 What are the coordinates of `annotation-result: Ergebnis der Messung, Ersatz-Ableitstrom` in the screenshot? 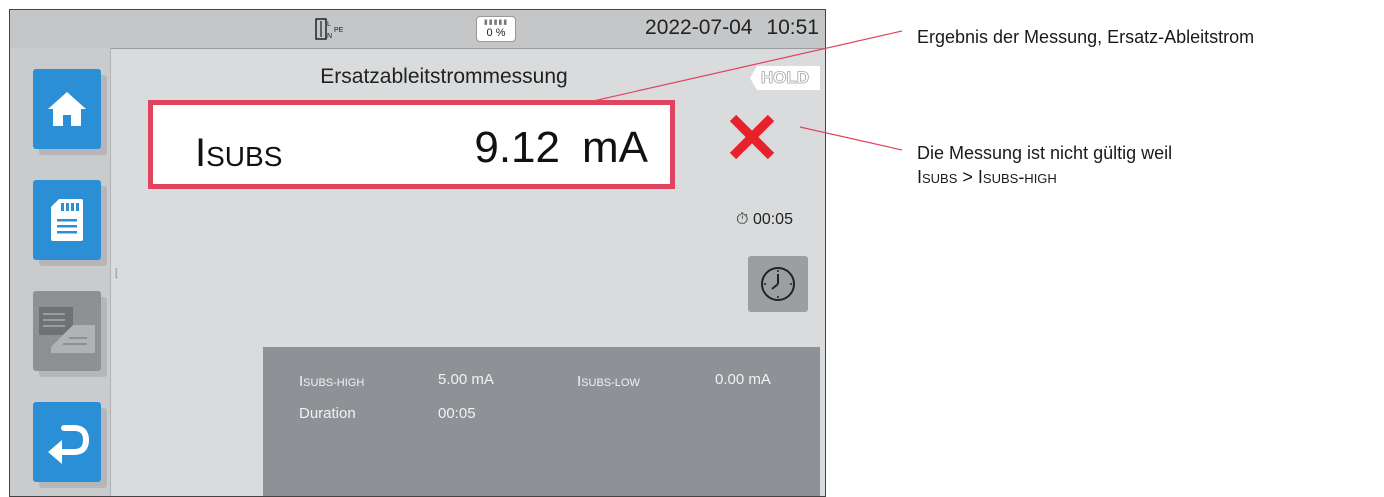 It's located at (1086, 37).